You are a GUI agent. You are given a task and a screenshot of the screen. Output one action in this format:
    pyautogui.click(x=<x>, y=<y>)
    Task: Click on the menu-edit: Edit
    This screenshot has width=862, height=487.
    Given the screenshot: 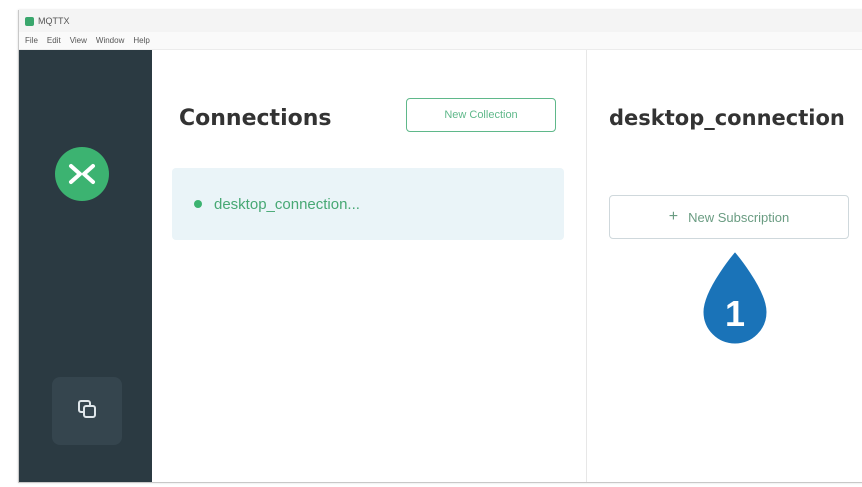 What is the action you would take?
    pyautogui.click(x=54, y=40)
    